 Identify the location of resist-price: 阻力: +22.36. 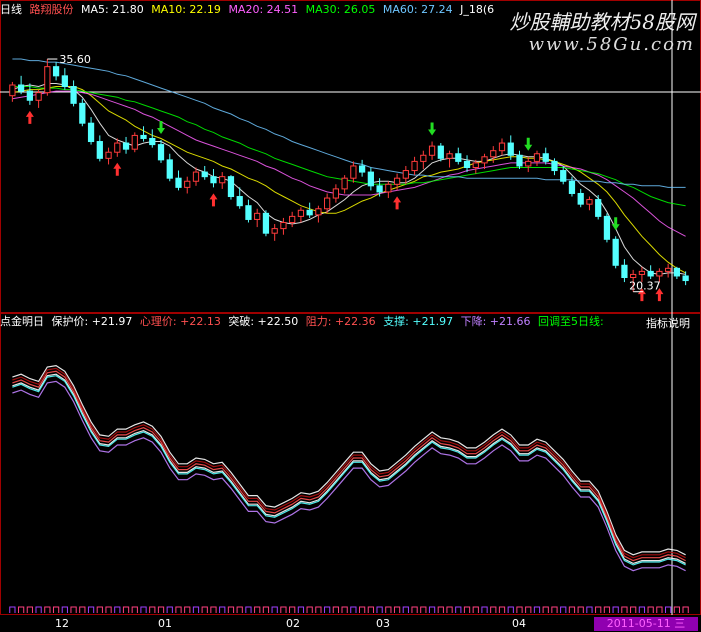
(340, 321).